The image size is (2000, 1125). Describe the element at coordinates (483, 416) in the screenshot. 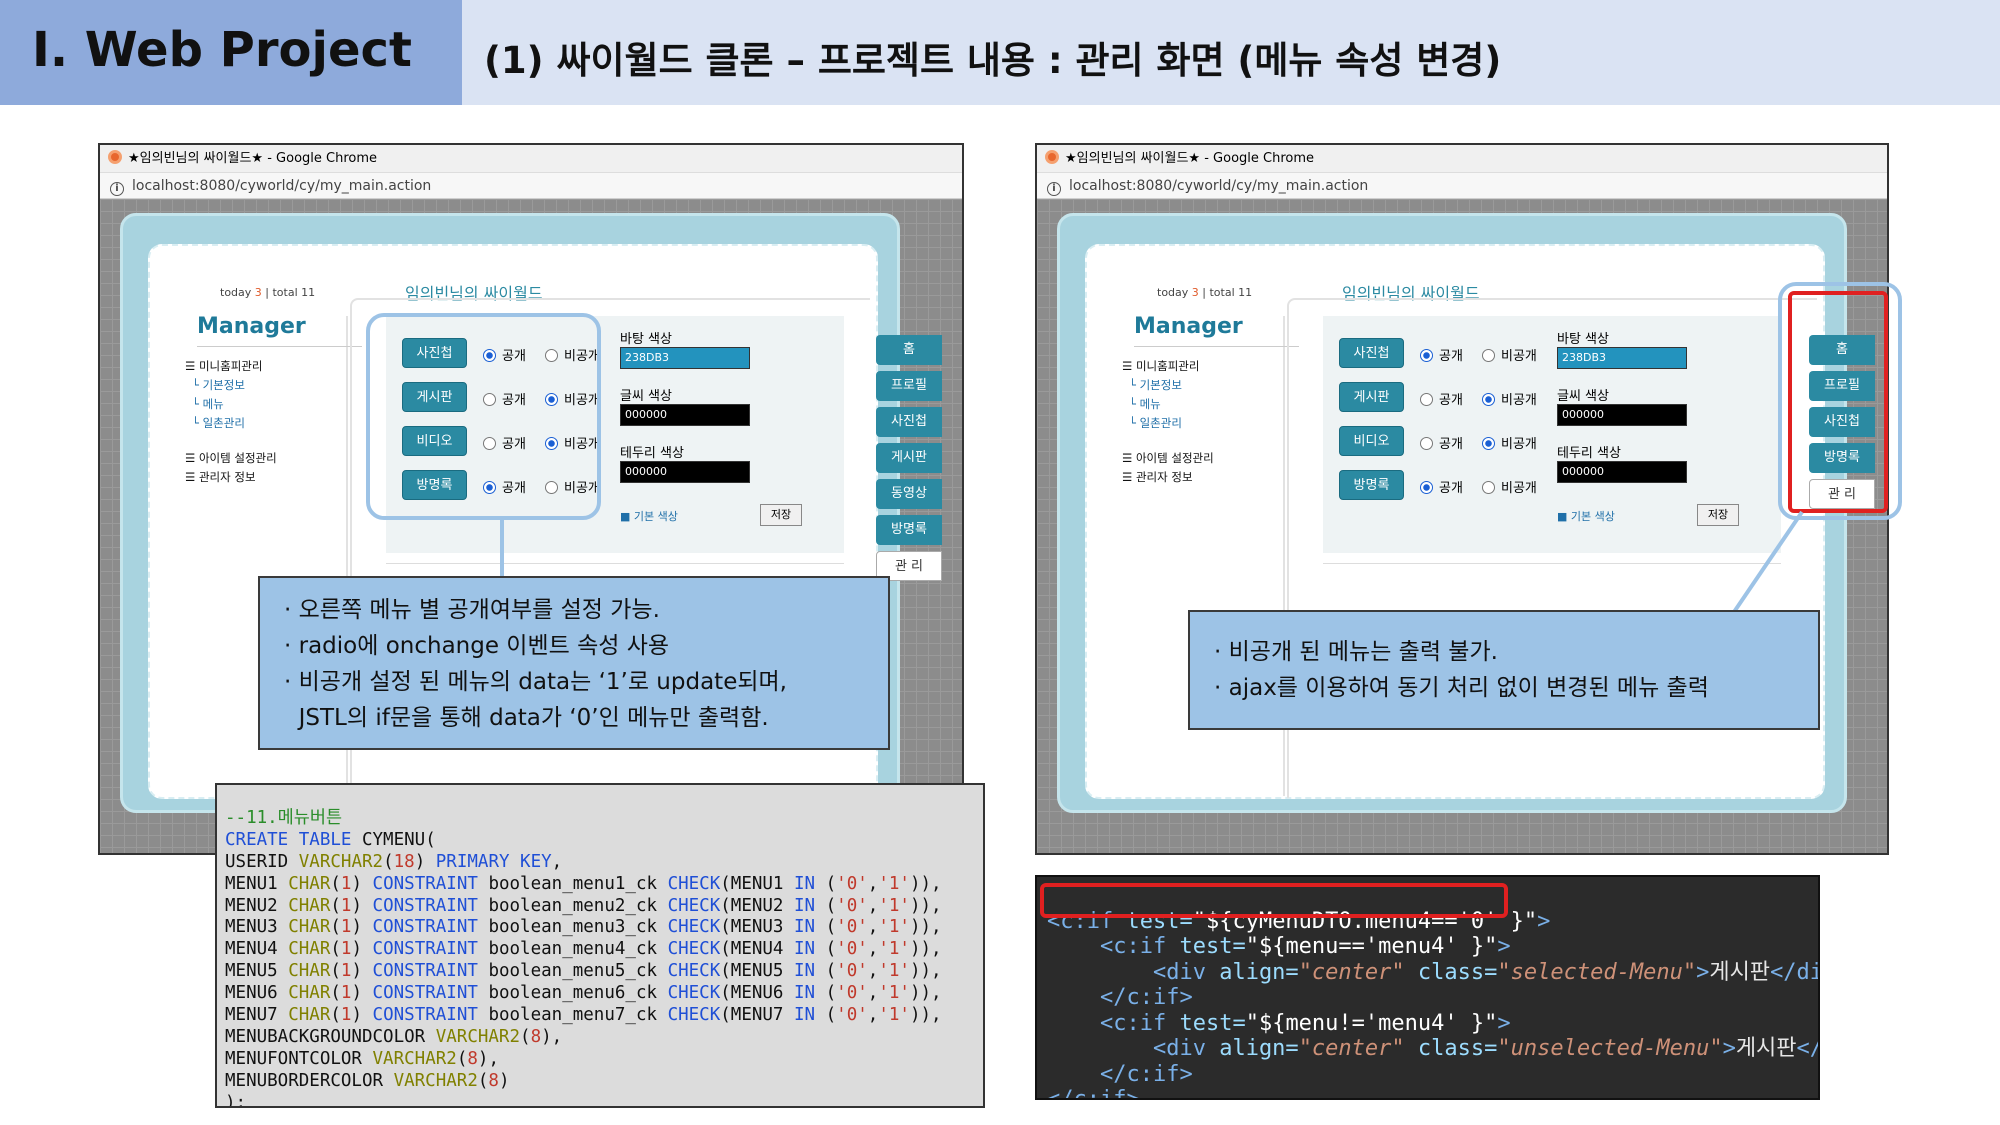

I see `highlight-radio-group` at that location.